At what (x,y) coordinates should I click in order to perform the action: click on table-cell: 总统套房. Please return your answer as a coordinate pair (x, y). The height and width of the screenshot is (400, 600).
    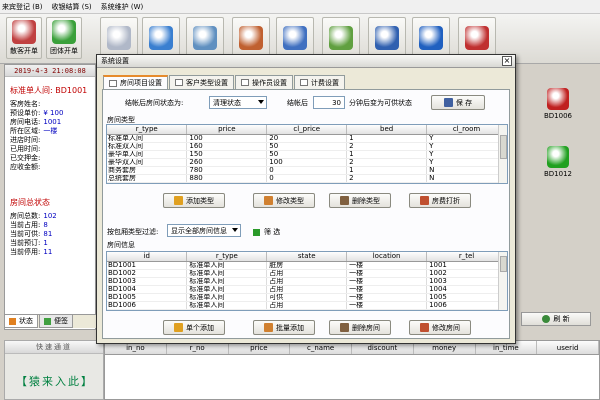
    Looking at the image, I should click on (147, 178).